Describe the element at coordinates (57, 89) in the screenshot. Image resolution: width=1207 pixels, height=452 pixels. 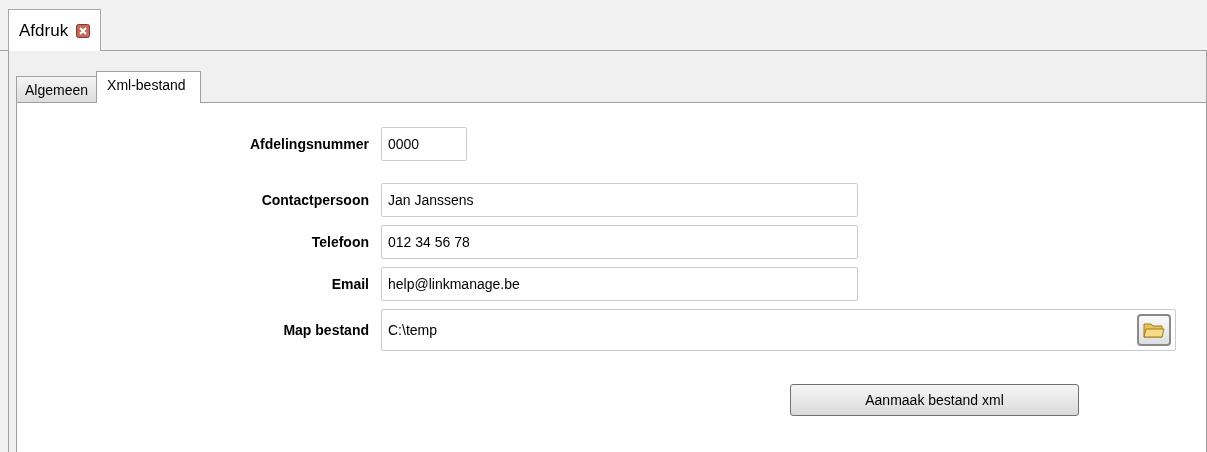
I see `tab: Algemeen` at that location.